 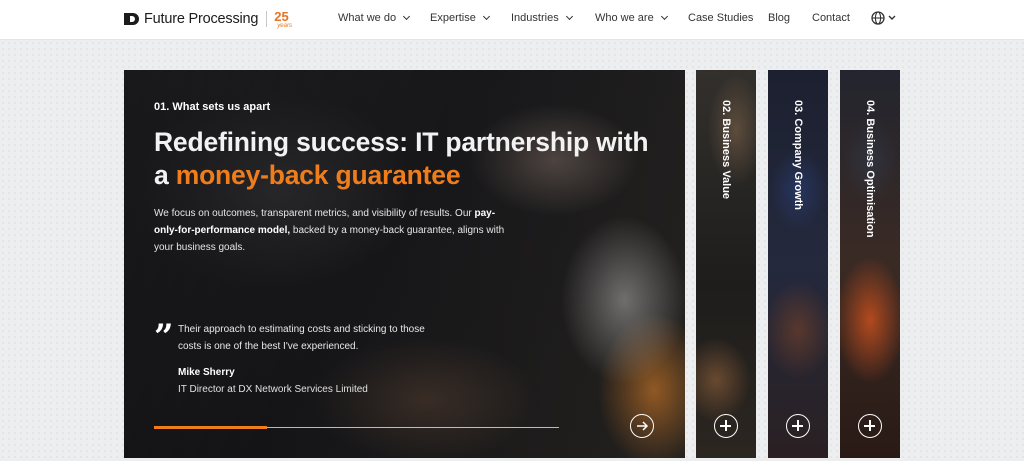 What do you see at coordinates (318, 175) in the screenshot?
I see `headline-accent: money-back guarantee` at bounding box center [318, 175].